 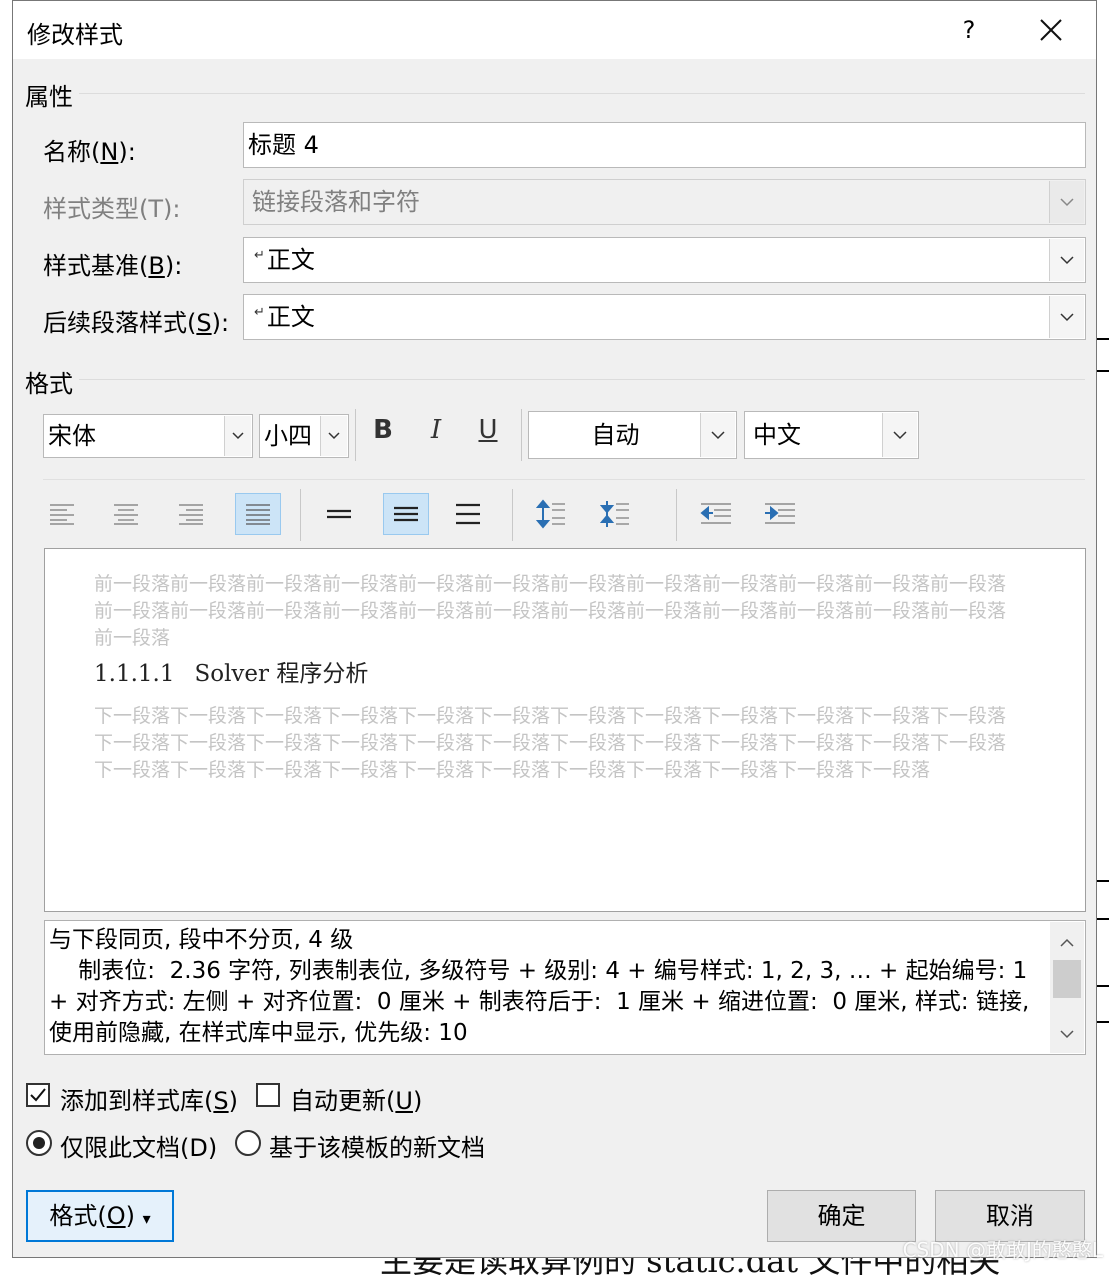 I want to click on one-half-spacing-button, so click(x=406, y=514).